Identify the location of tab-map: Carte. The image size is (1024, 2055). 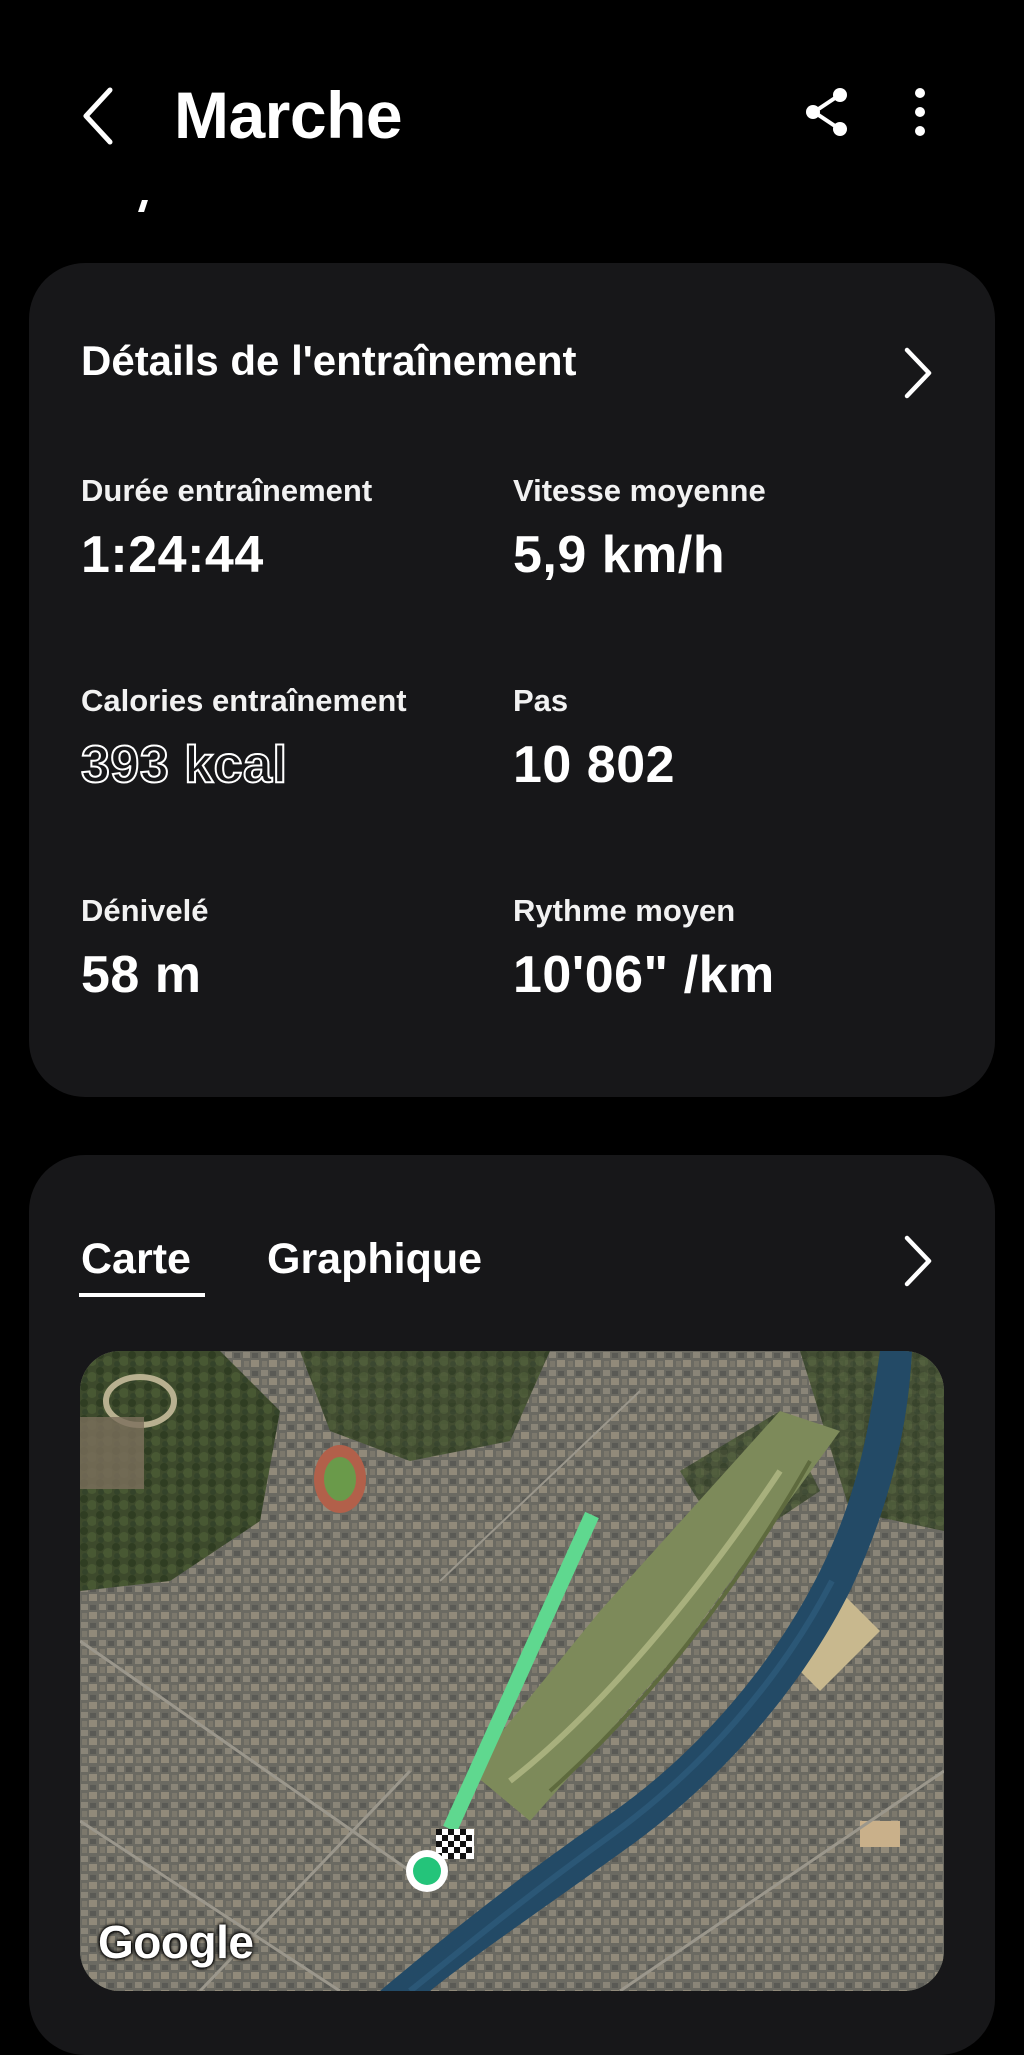
(136, 1259).